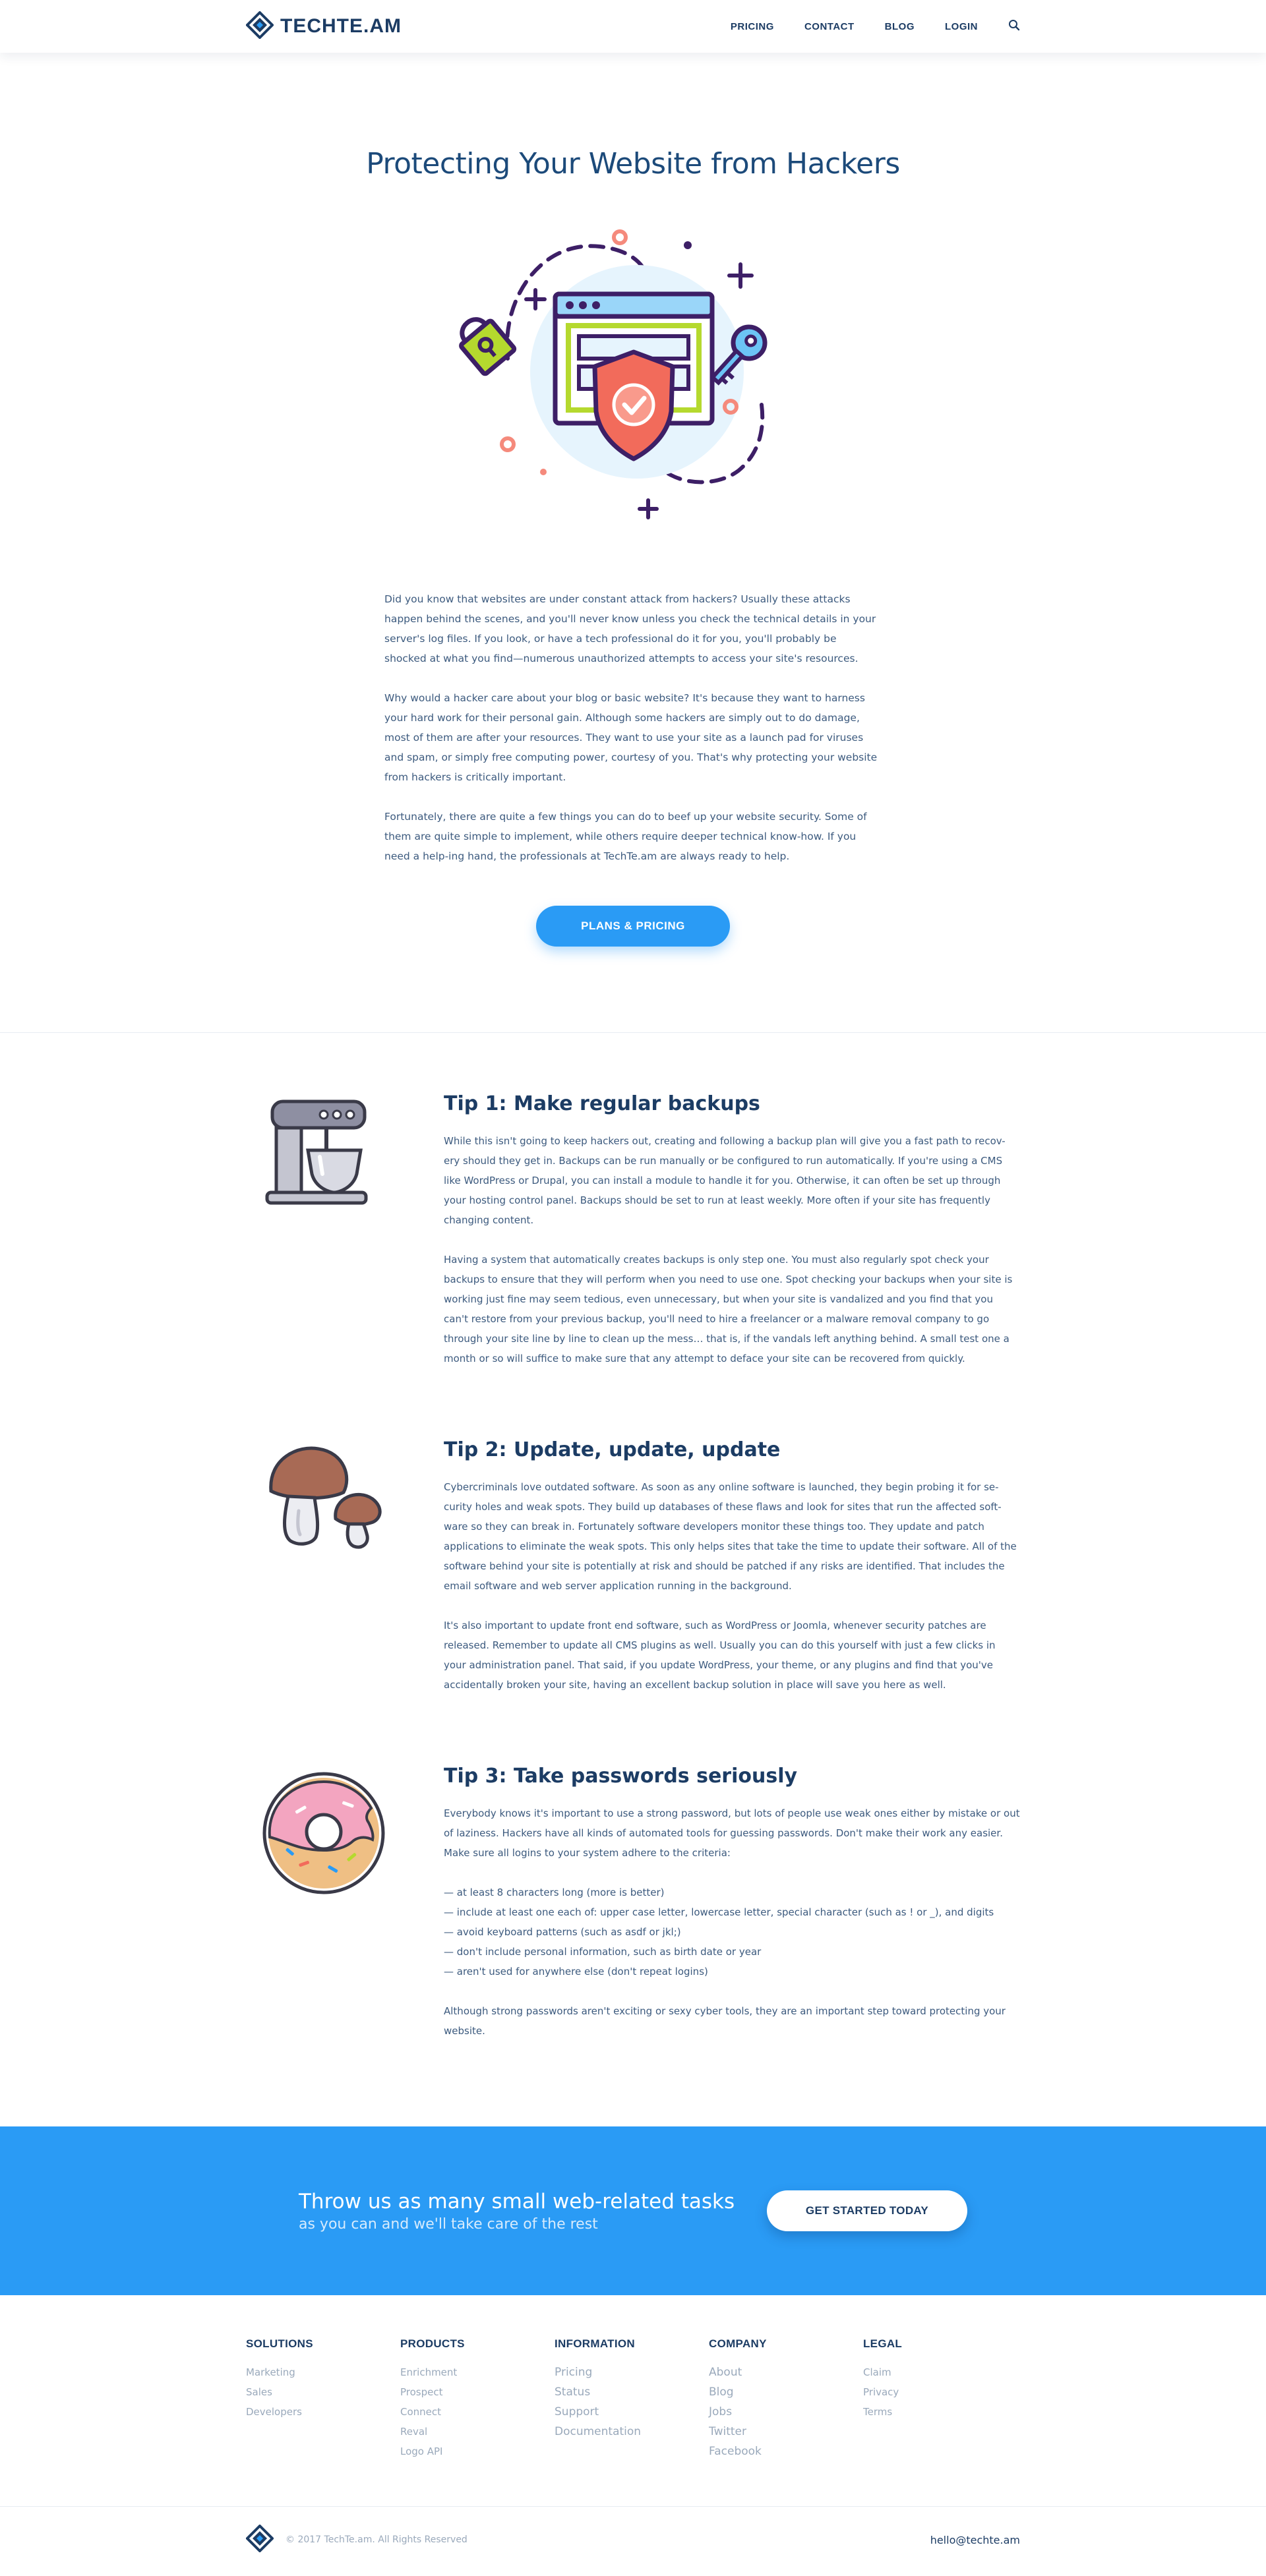 The height and width of the screenshot is (2576, 1266). I want to click on footer-col-title: COMPANY, so click(738, 2343).